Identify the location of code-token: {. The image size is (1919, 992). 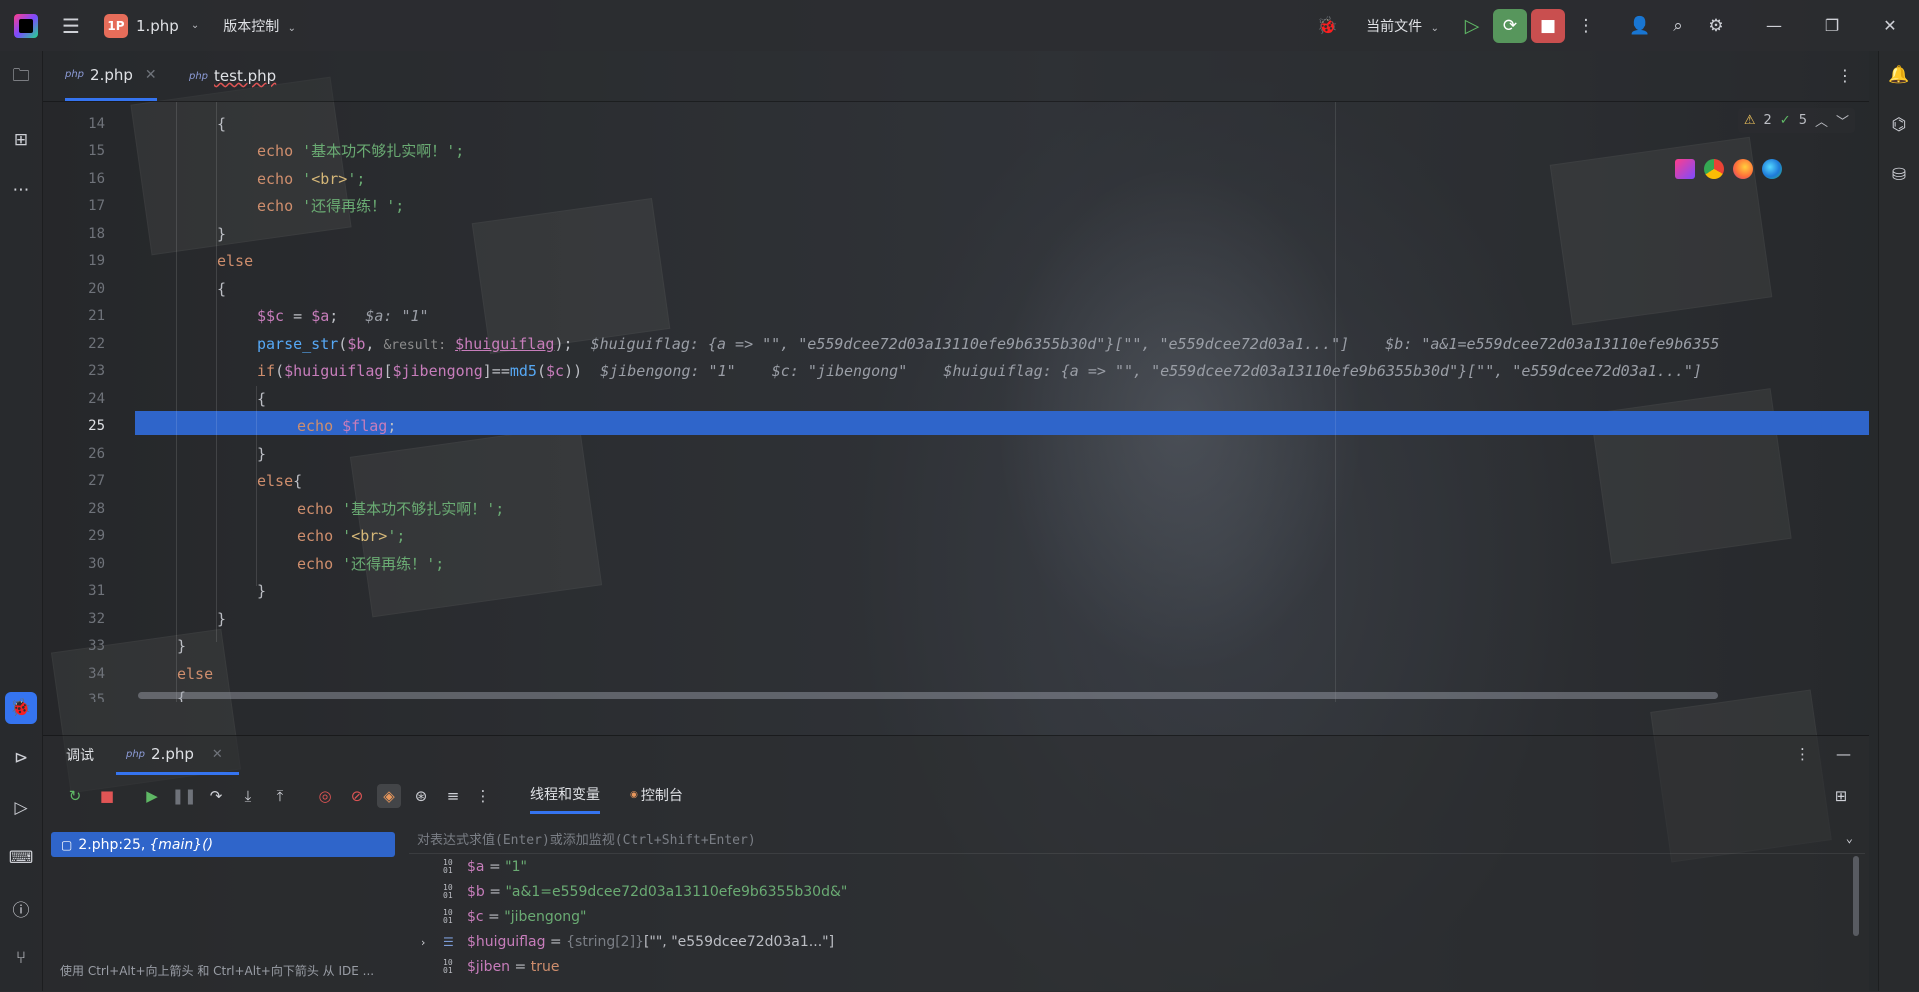
(222, 289).